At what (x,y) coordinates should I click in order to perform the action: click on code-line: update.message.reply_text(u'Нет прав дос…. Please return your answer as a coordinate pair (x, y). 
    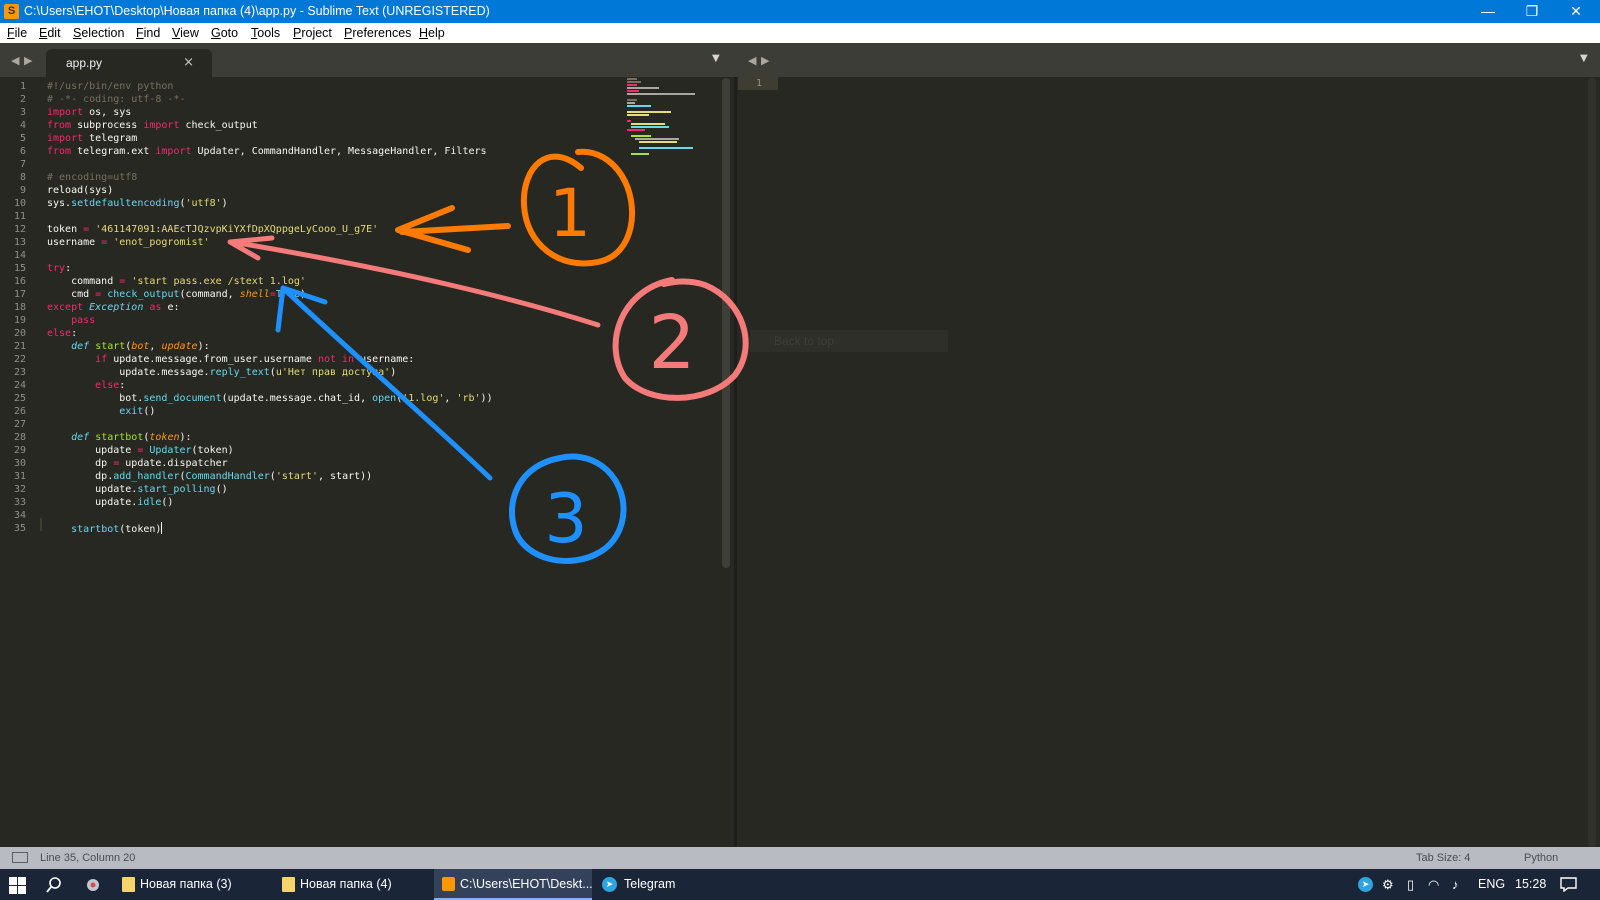
    Looking at the image, I should click on (221, 372).